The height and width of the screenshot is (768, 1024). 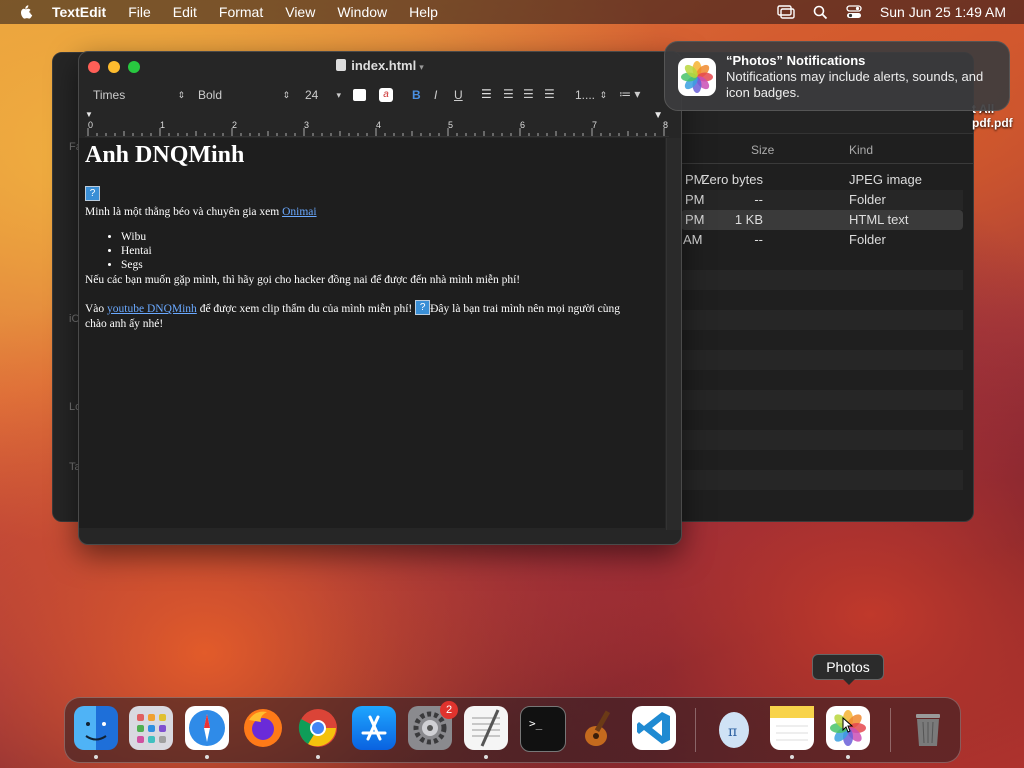 What do you see at coordinates (822, 240) in the screenshot?
I see `finder-row: AM -- Folder` at bounding box center [822, 240].